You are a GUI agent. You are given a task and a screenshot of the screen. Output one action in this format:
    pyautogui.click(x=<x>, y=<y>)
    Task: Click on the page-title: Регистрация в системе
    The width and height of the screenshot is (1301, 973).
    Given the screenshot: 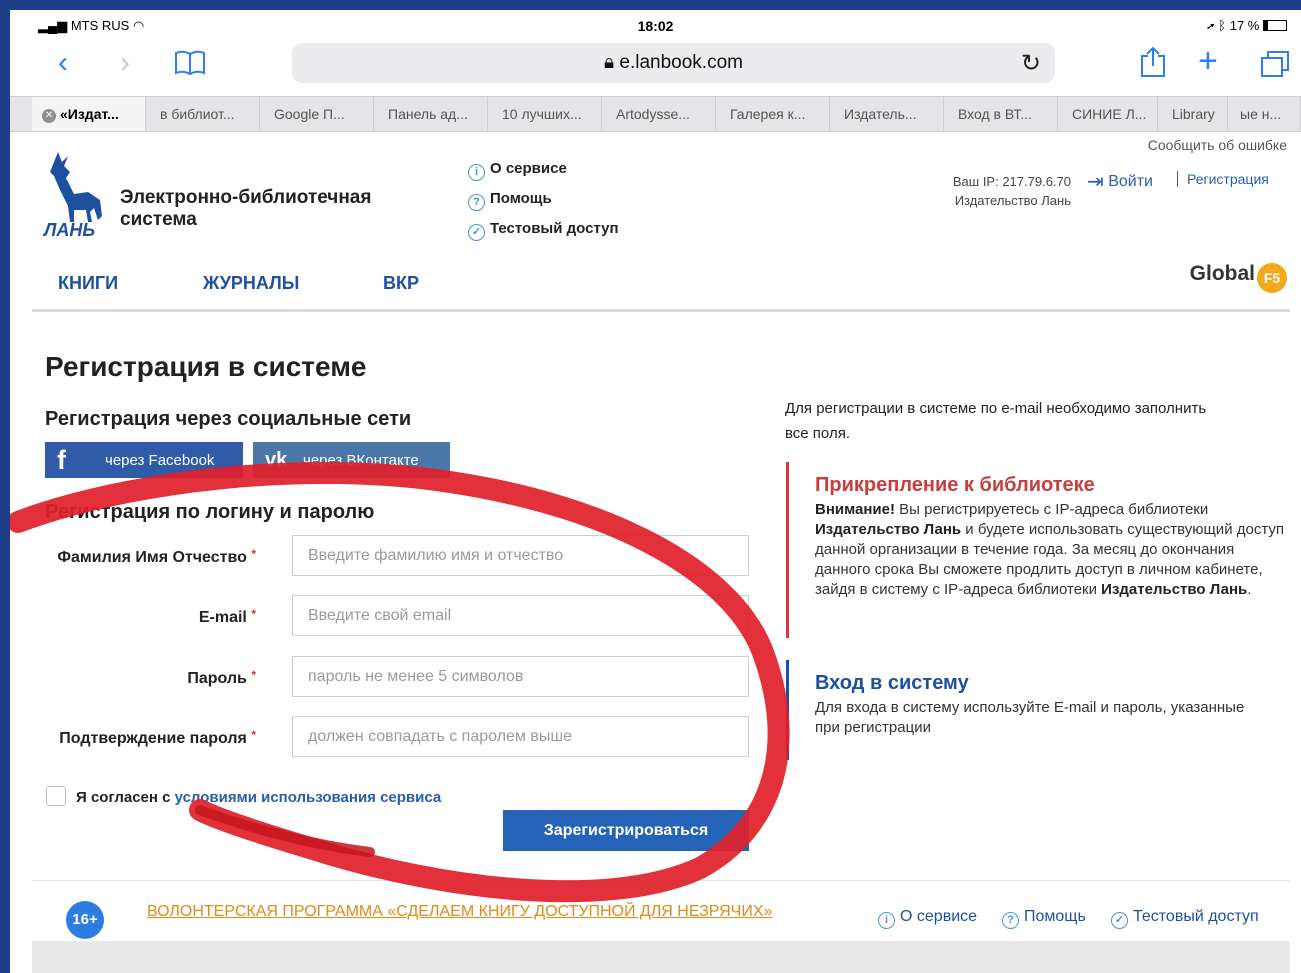 What is the action you would take?
    pyautogui.click(x=206, y=366)
    